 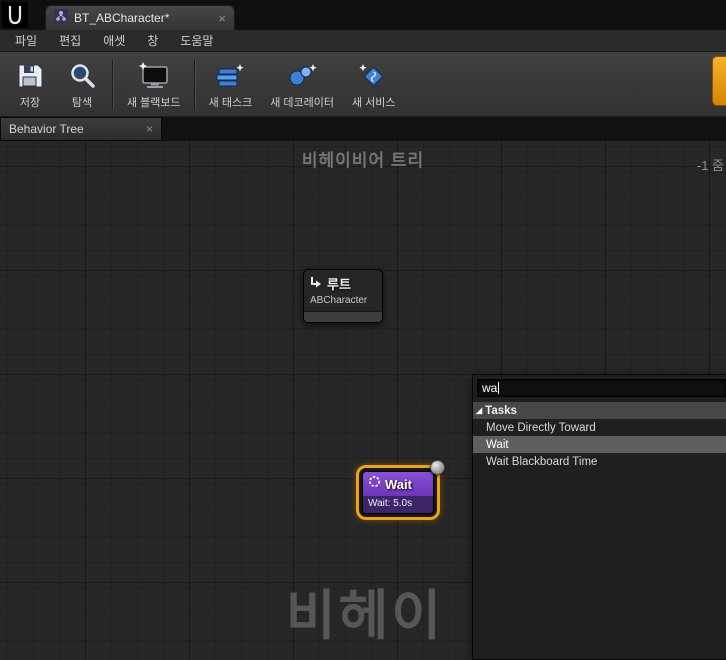 I want to click on menu-item-move-directly-toward: Move Directly Toward, so click(x=599, y=427).